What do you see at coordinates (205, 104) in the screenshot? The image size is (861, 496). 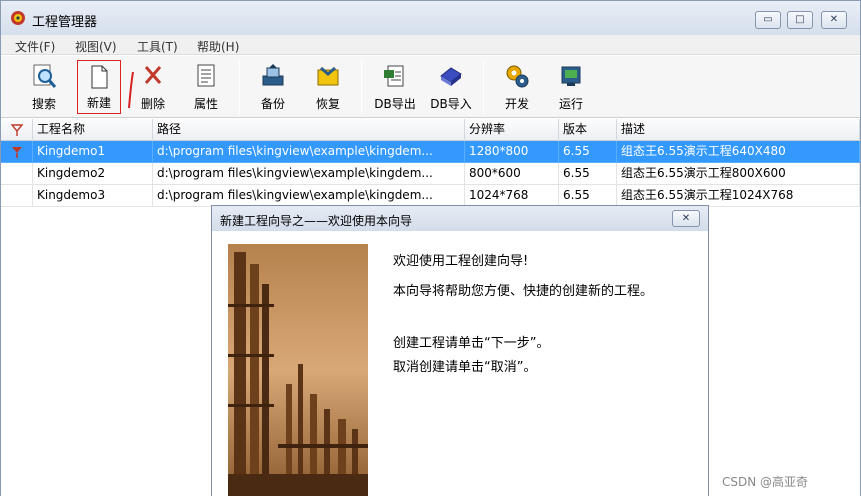 I see `properties-label: 属性` at bounding box center [205, 104].